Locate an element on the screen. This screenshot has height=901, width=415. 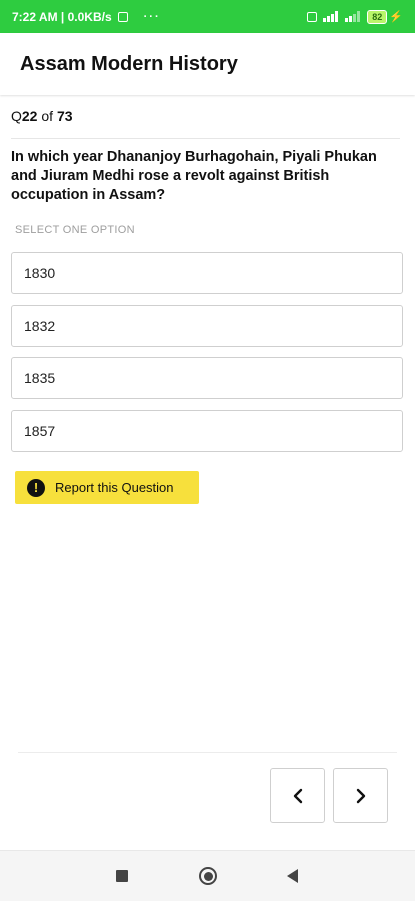
option-4: 1857 is located at coordinates (207, 430).